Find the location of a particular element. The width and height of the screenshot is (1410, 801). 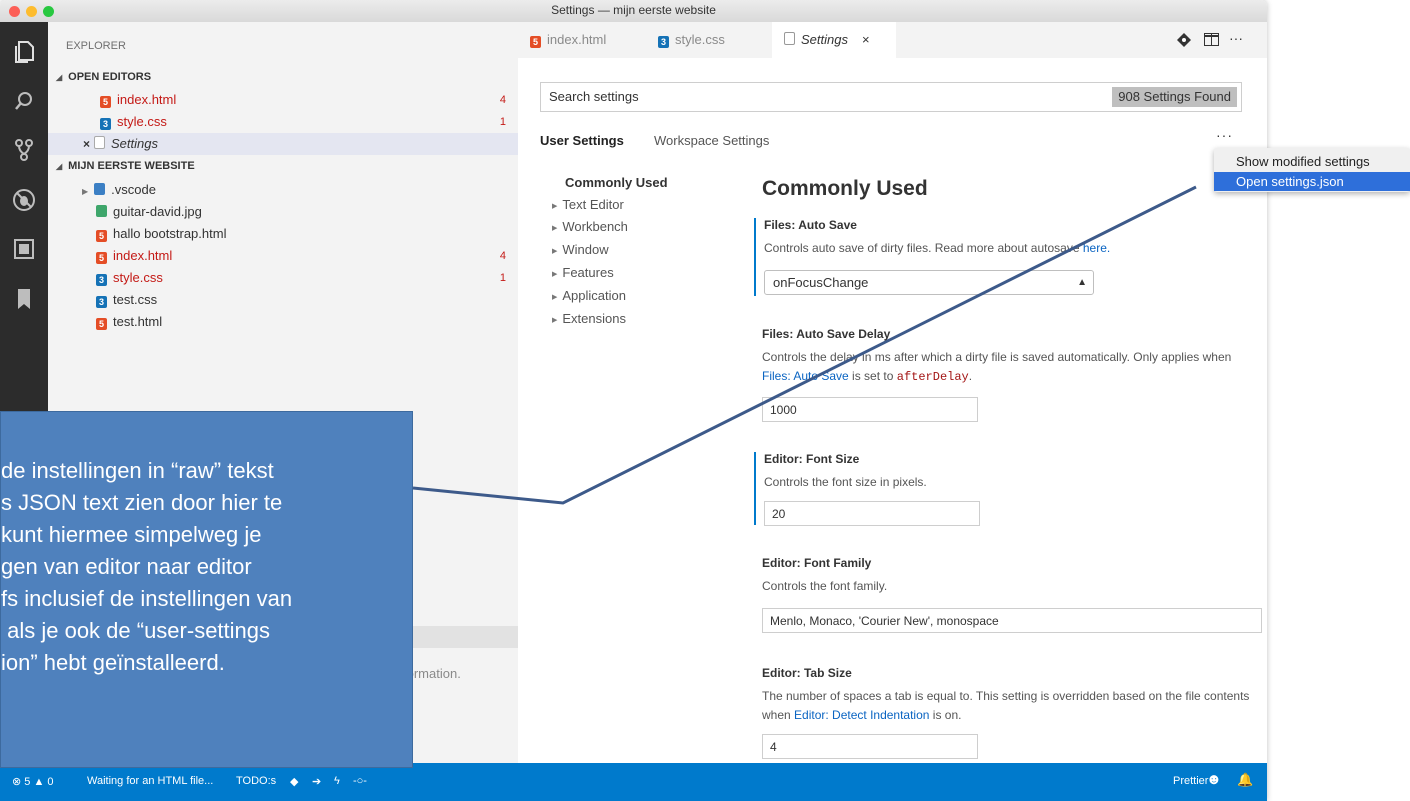

settings-file-icon is located at coordinates (789, 38).